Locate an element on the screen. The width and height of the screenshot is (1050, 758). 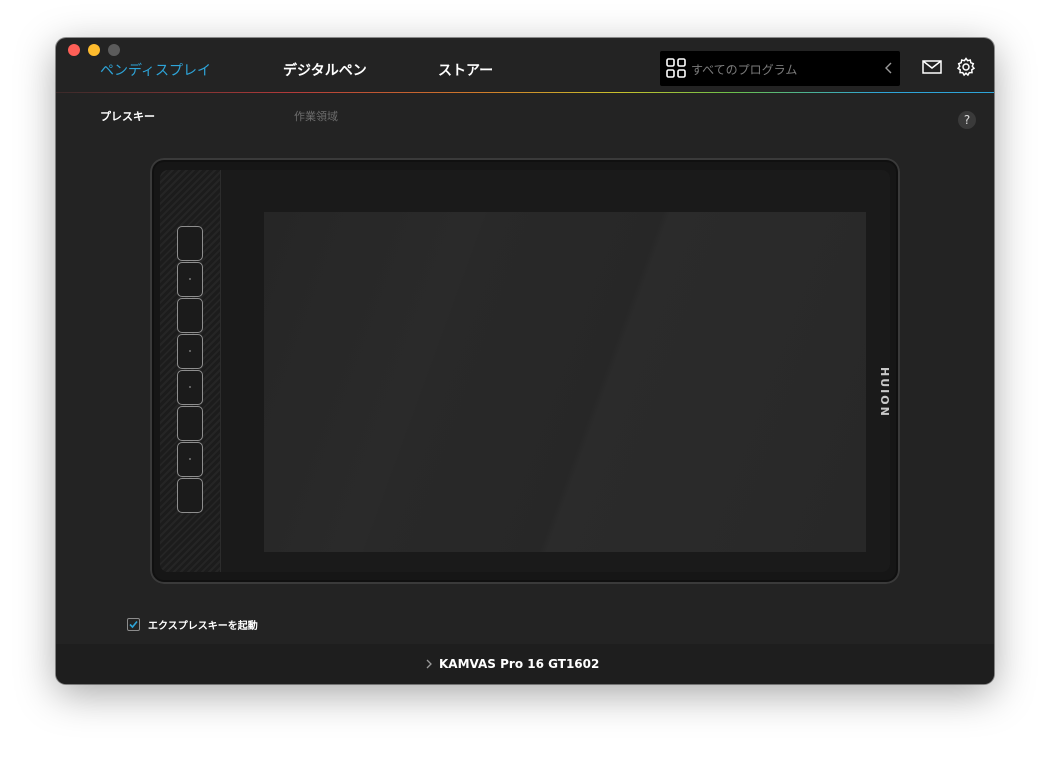
footer-bar: KAMVAS Pro 16 GT1602 is located at coordinates (525, 664).